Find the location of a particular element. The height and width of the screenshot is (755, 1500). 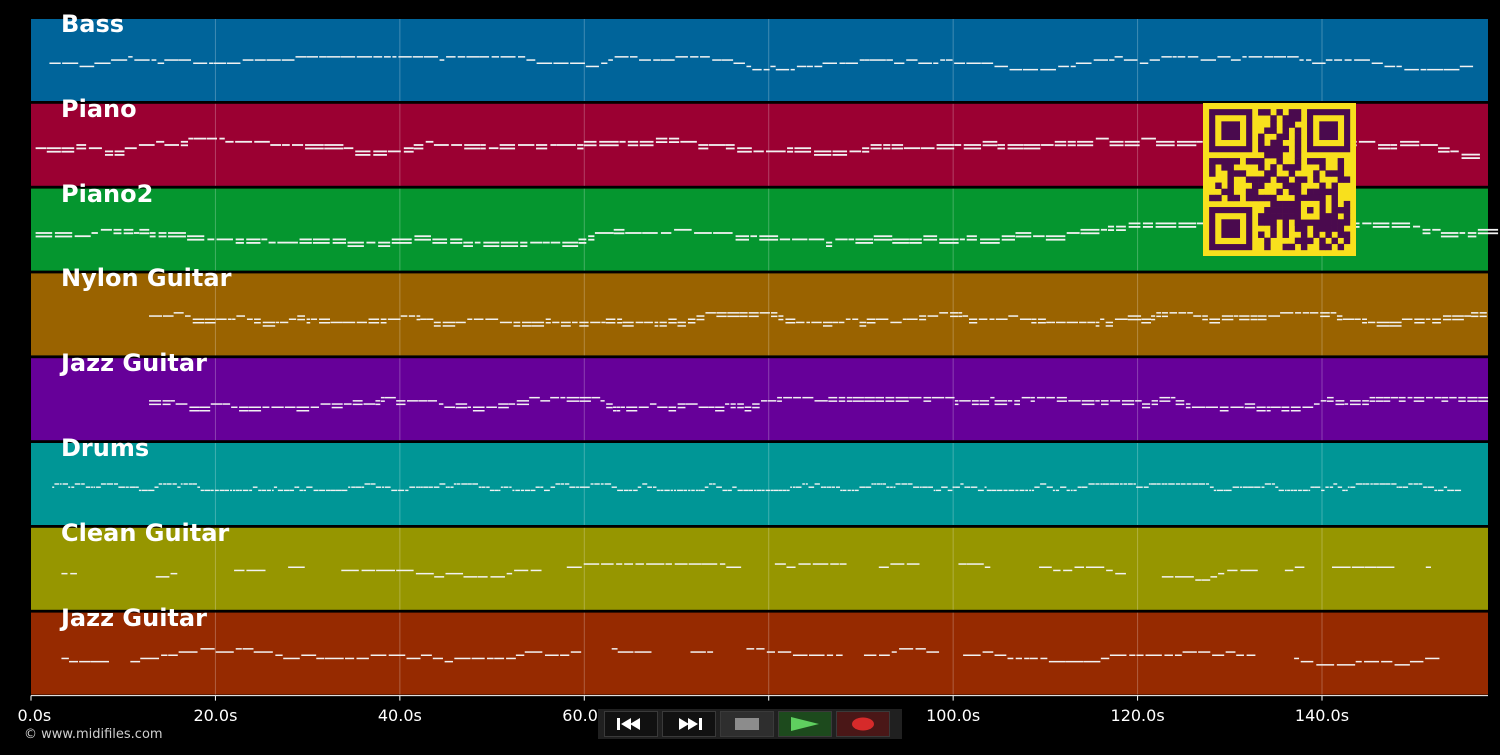

play-button is located at coordinates (805, 724).